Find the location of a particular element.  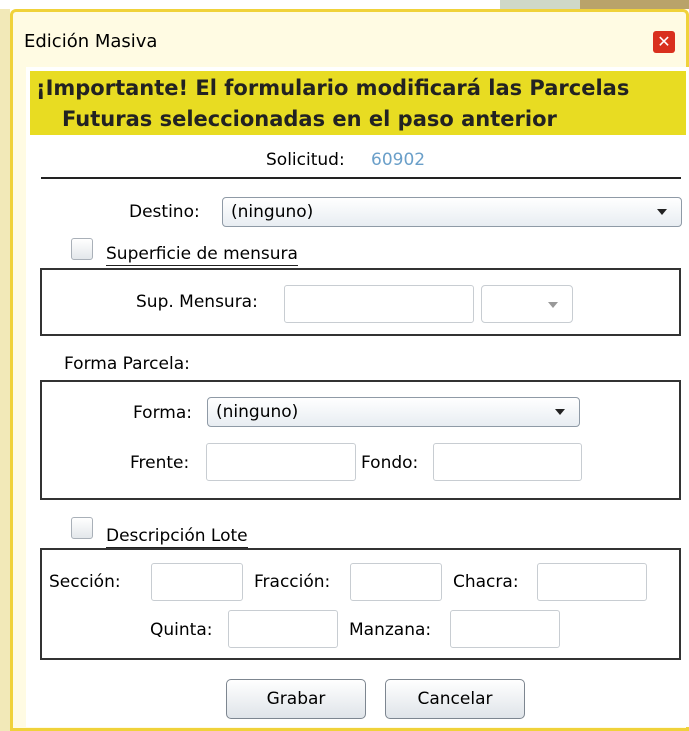

divider is located at coordinates (361, 178).